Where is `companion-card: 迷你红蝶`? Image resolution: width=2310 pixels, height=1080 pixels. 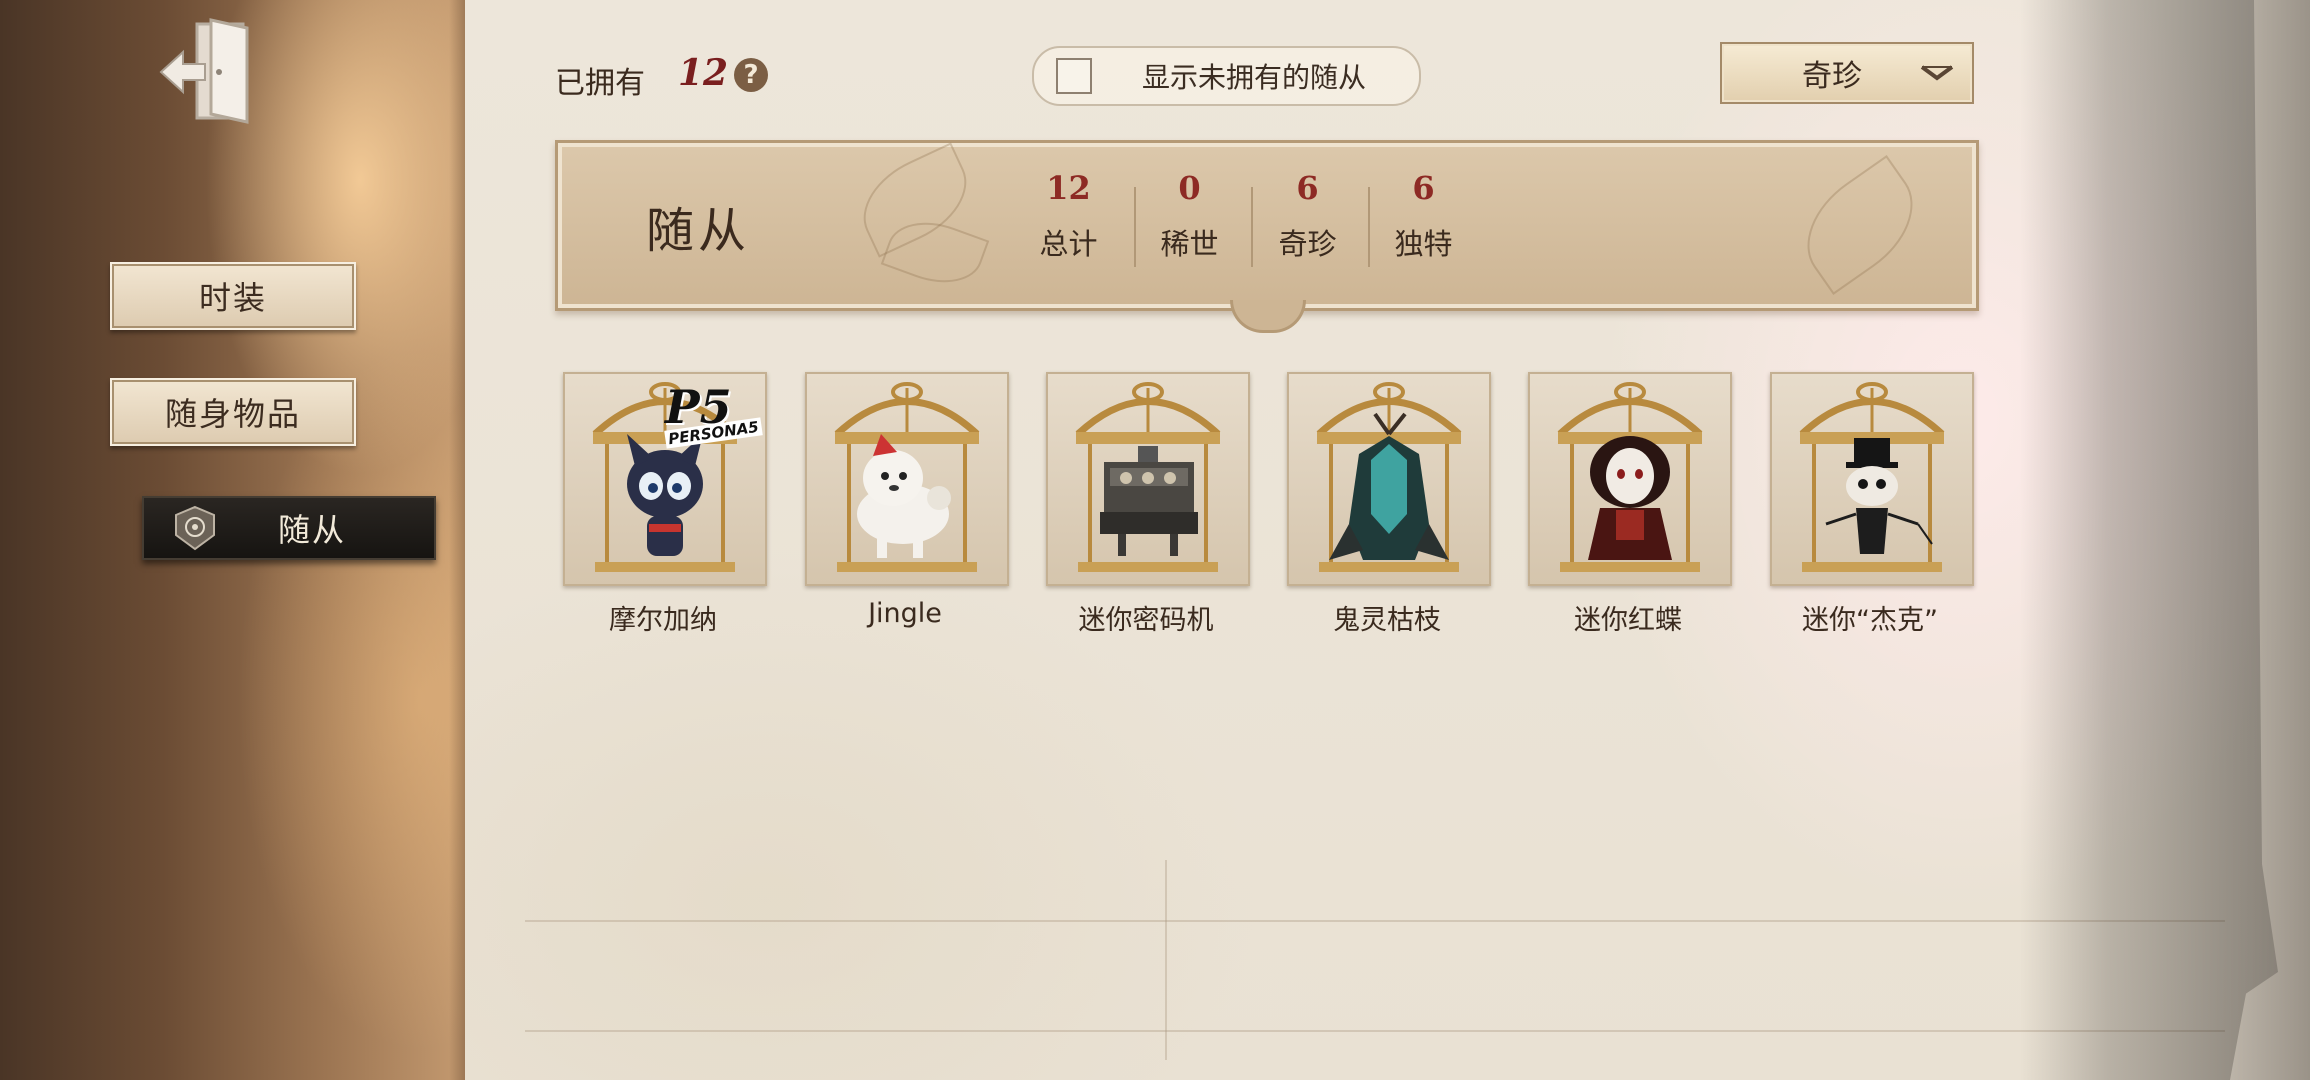 companion-card: 迷你红蝶 is located at coordinates (1630, 504).